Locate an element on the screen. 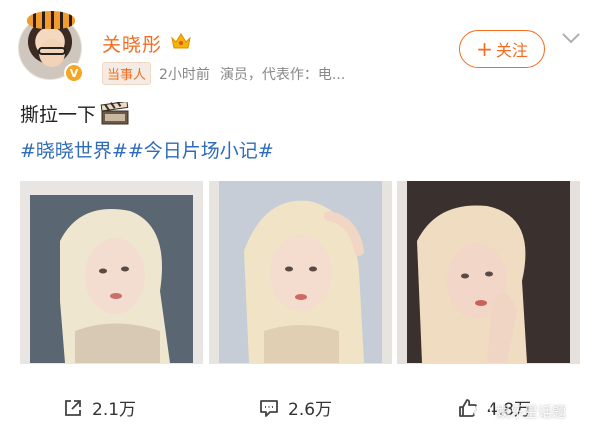 This screenshot has width=600, height=441. follow-label: 关注 is located at coordinates (511, 50).